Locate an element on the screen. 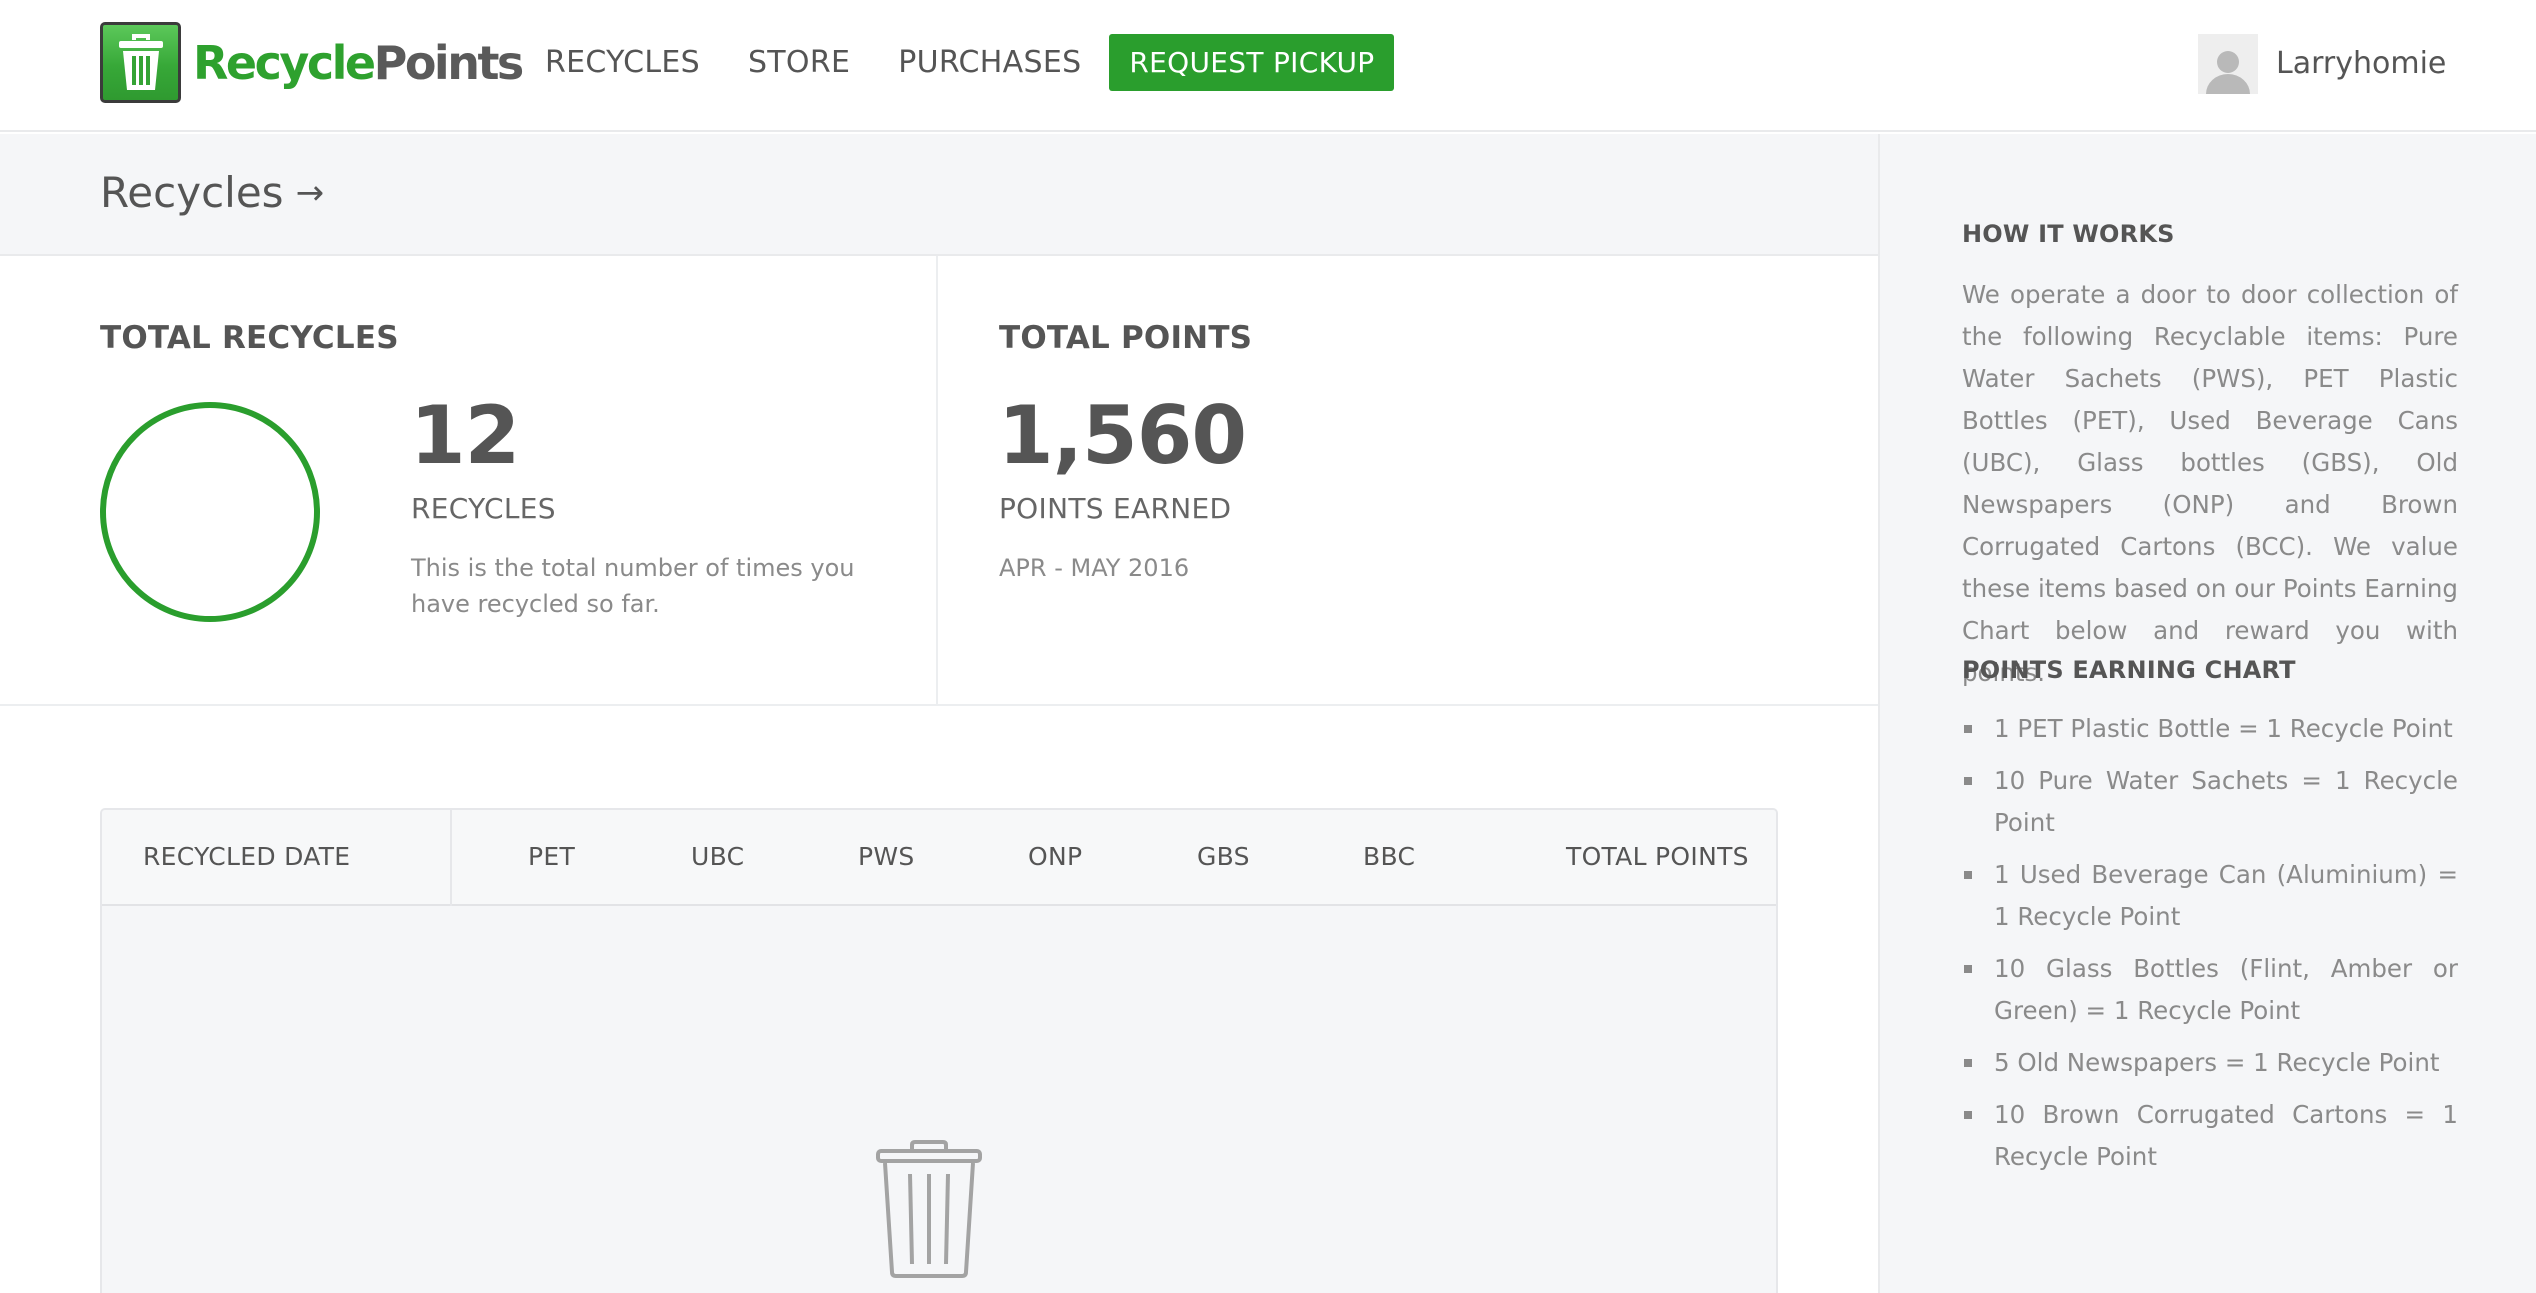  list-item: 5 Old Newspapers = 1 Recycle Point is located at coordinates (2210, 1063).